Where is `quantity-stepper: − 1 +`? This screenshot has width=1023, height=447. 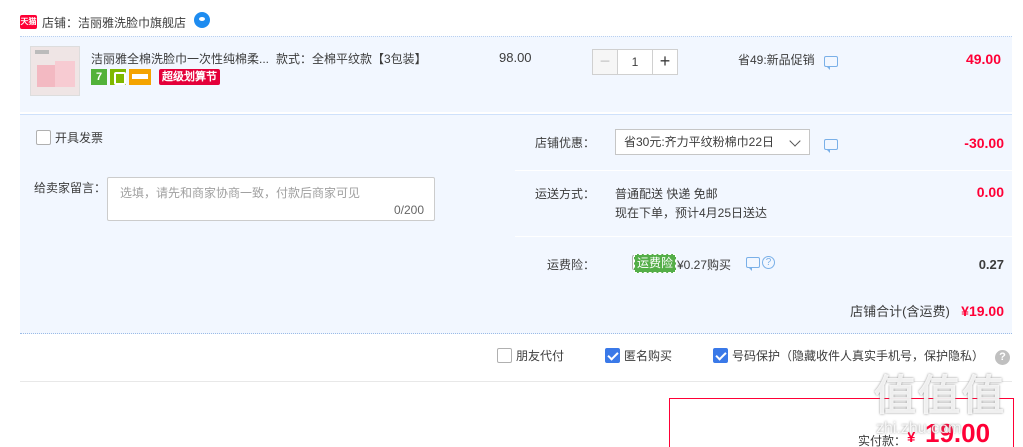 quantity-stepper: − 1 + is located at coordinates (635, 62).